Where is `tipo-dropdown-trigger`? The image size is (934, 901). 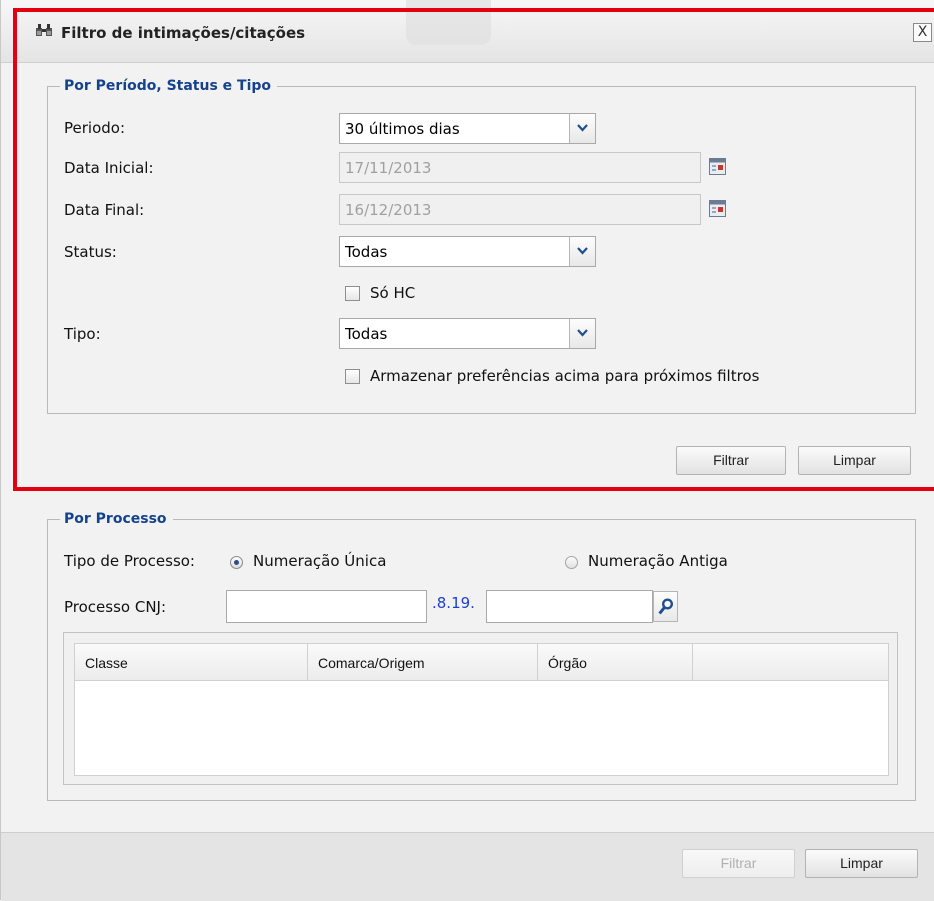
tipo-dropdown-trigger is located at coordinates (582, 333).